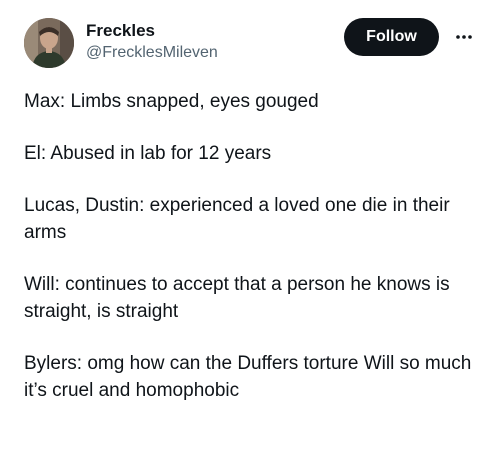  What do you see at coordinates (171, 101) in the screenshot?
I see `tweet-paragraph: Max: Limbs snapped, eyes gouged` at bounding box center [171, 101].